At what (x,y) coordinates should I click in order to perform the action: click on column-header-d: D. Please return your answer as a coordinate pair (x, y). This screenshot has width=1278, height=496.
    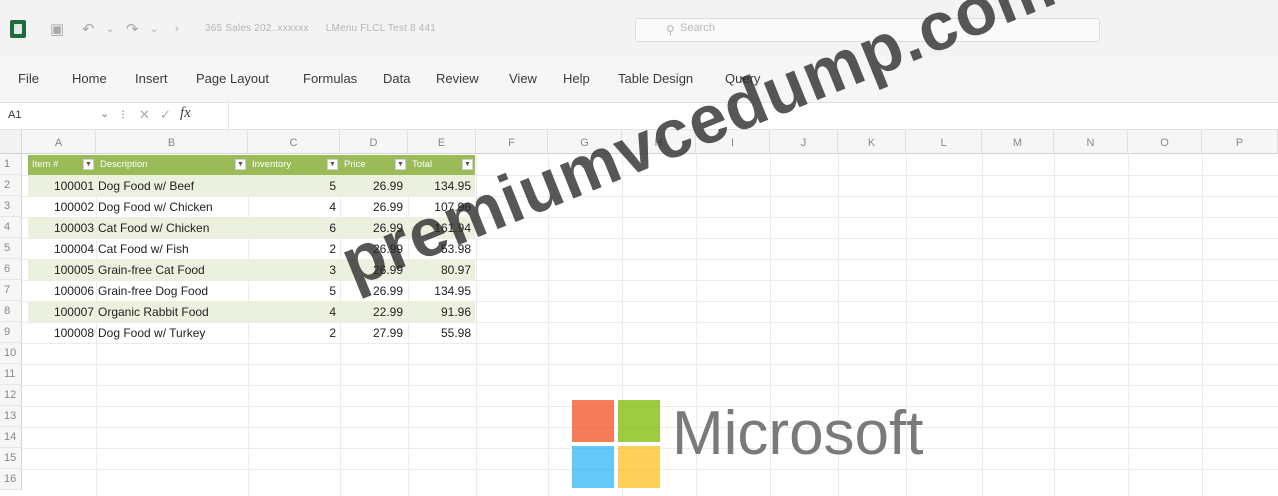
    Looking at the image, I should click on (374, 142).